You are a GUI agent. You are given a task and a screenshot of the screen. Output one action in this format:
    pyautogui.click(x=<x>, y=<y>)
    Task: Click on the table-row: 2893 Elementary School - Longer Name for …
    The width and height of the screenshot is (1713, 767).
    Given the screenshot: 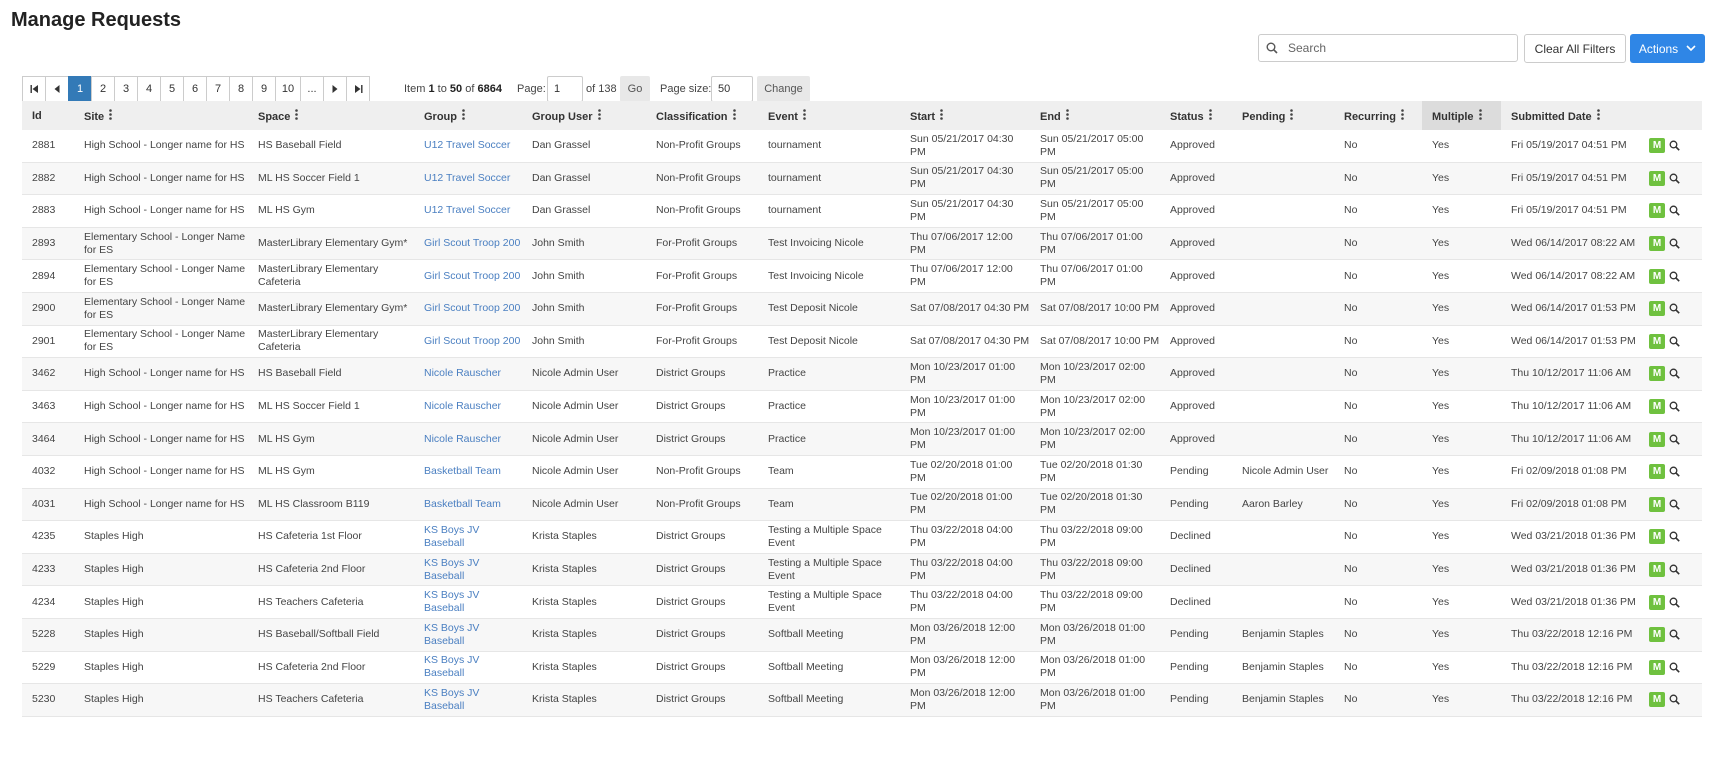 What is the action you would take?
    pyautogui.click(x=862, y=244)
    